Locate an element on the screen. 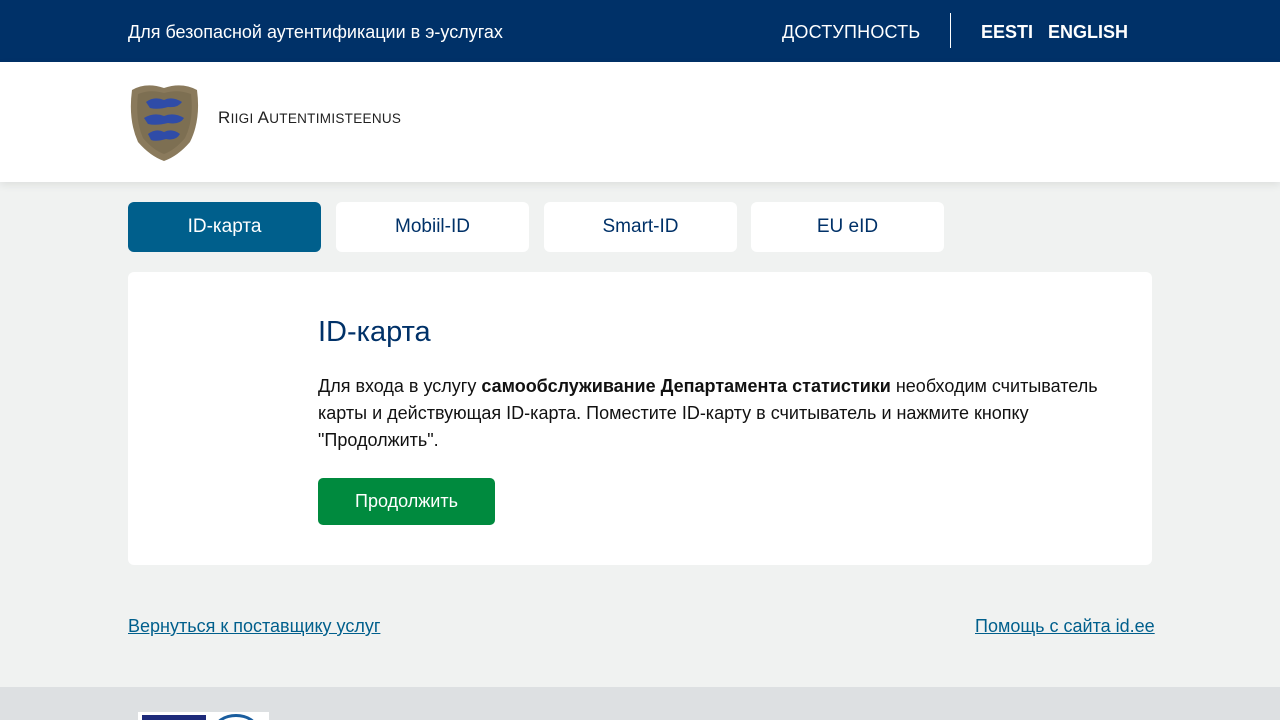 Image resolution: width=1280 pixels, height=720 pixels. eu-funding-logo is located at coordinates (203, 716).